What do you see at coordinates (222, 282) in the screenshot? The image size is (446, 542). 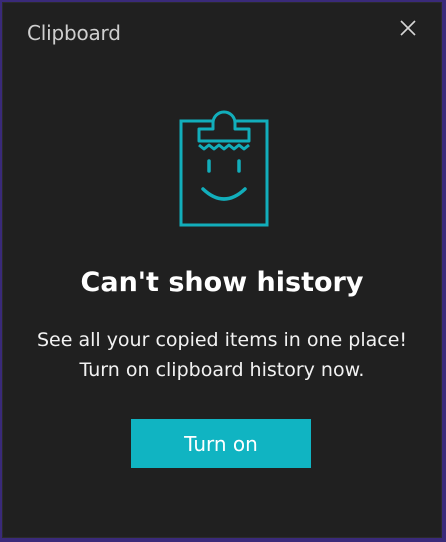 I see `empty-state-heading: Can't show history` at bounding box center [222, 282].